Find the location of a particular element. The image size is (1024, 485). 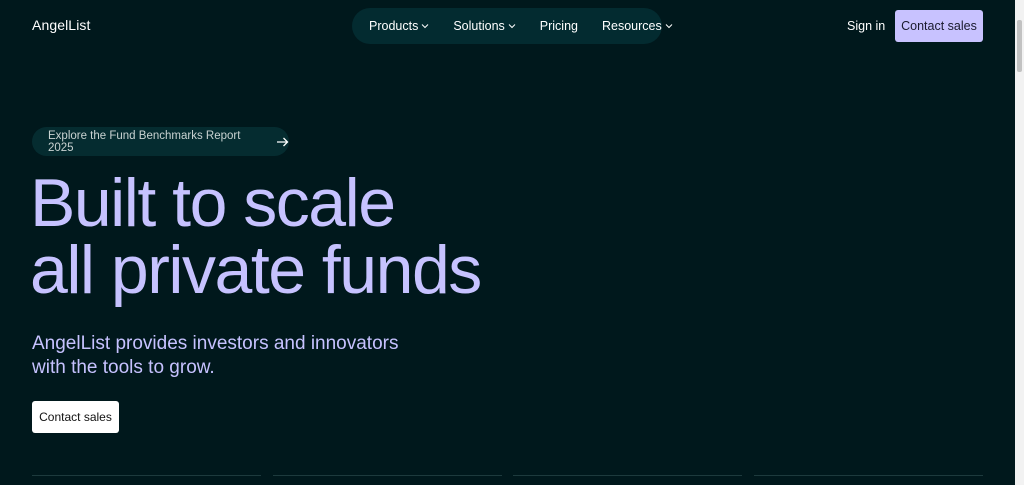

contact-sales-button: Contact sales is located at coordinates (939, 26).